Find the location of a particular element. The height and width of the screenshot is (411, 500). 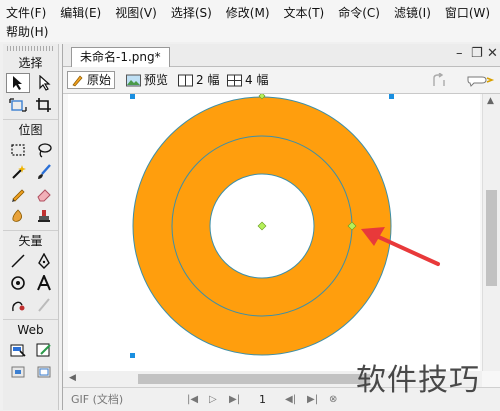

marquee-icon is located at coordinates (17, 150).